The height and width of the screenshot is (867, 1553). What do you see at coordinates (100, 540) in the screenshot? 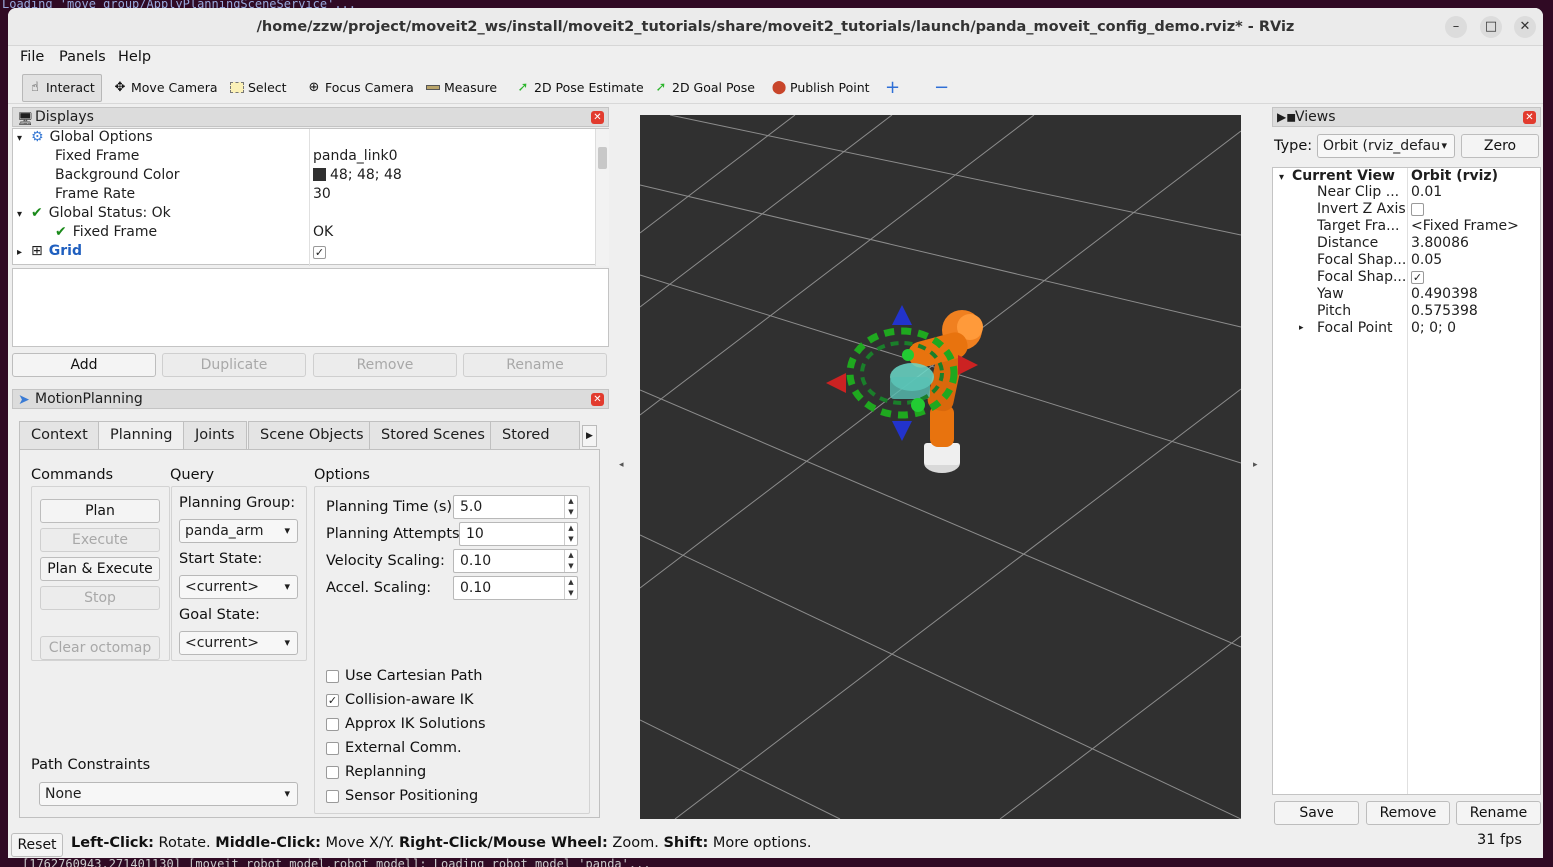
I see `execute-button: Execute` at bounding box center [100, 540].